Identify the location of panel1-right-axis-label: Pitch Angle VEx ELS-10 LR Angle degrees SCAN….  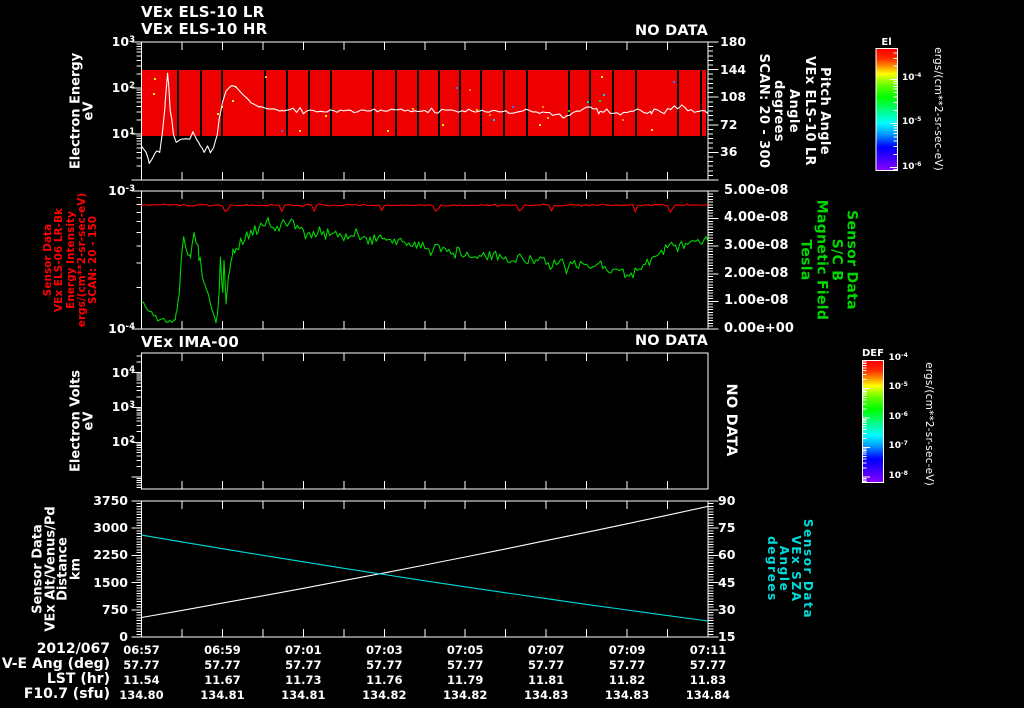
(793, 111).